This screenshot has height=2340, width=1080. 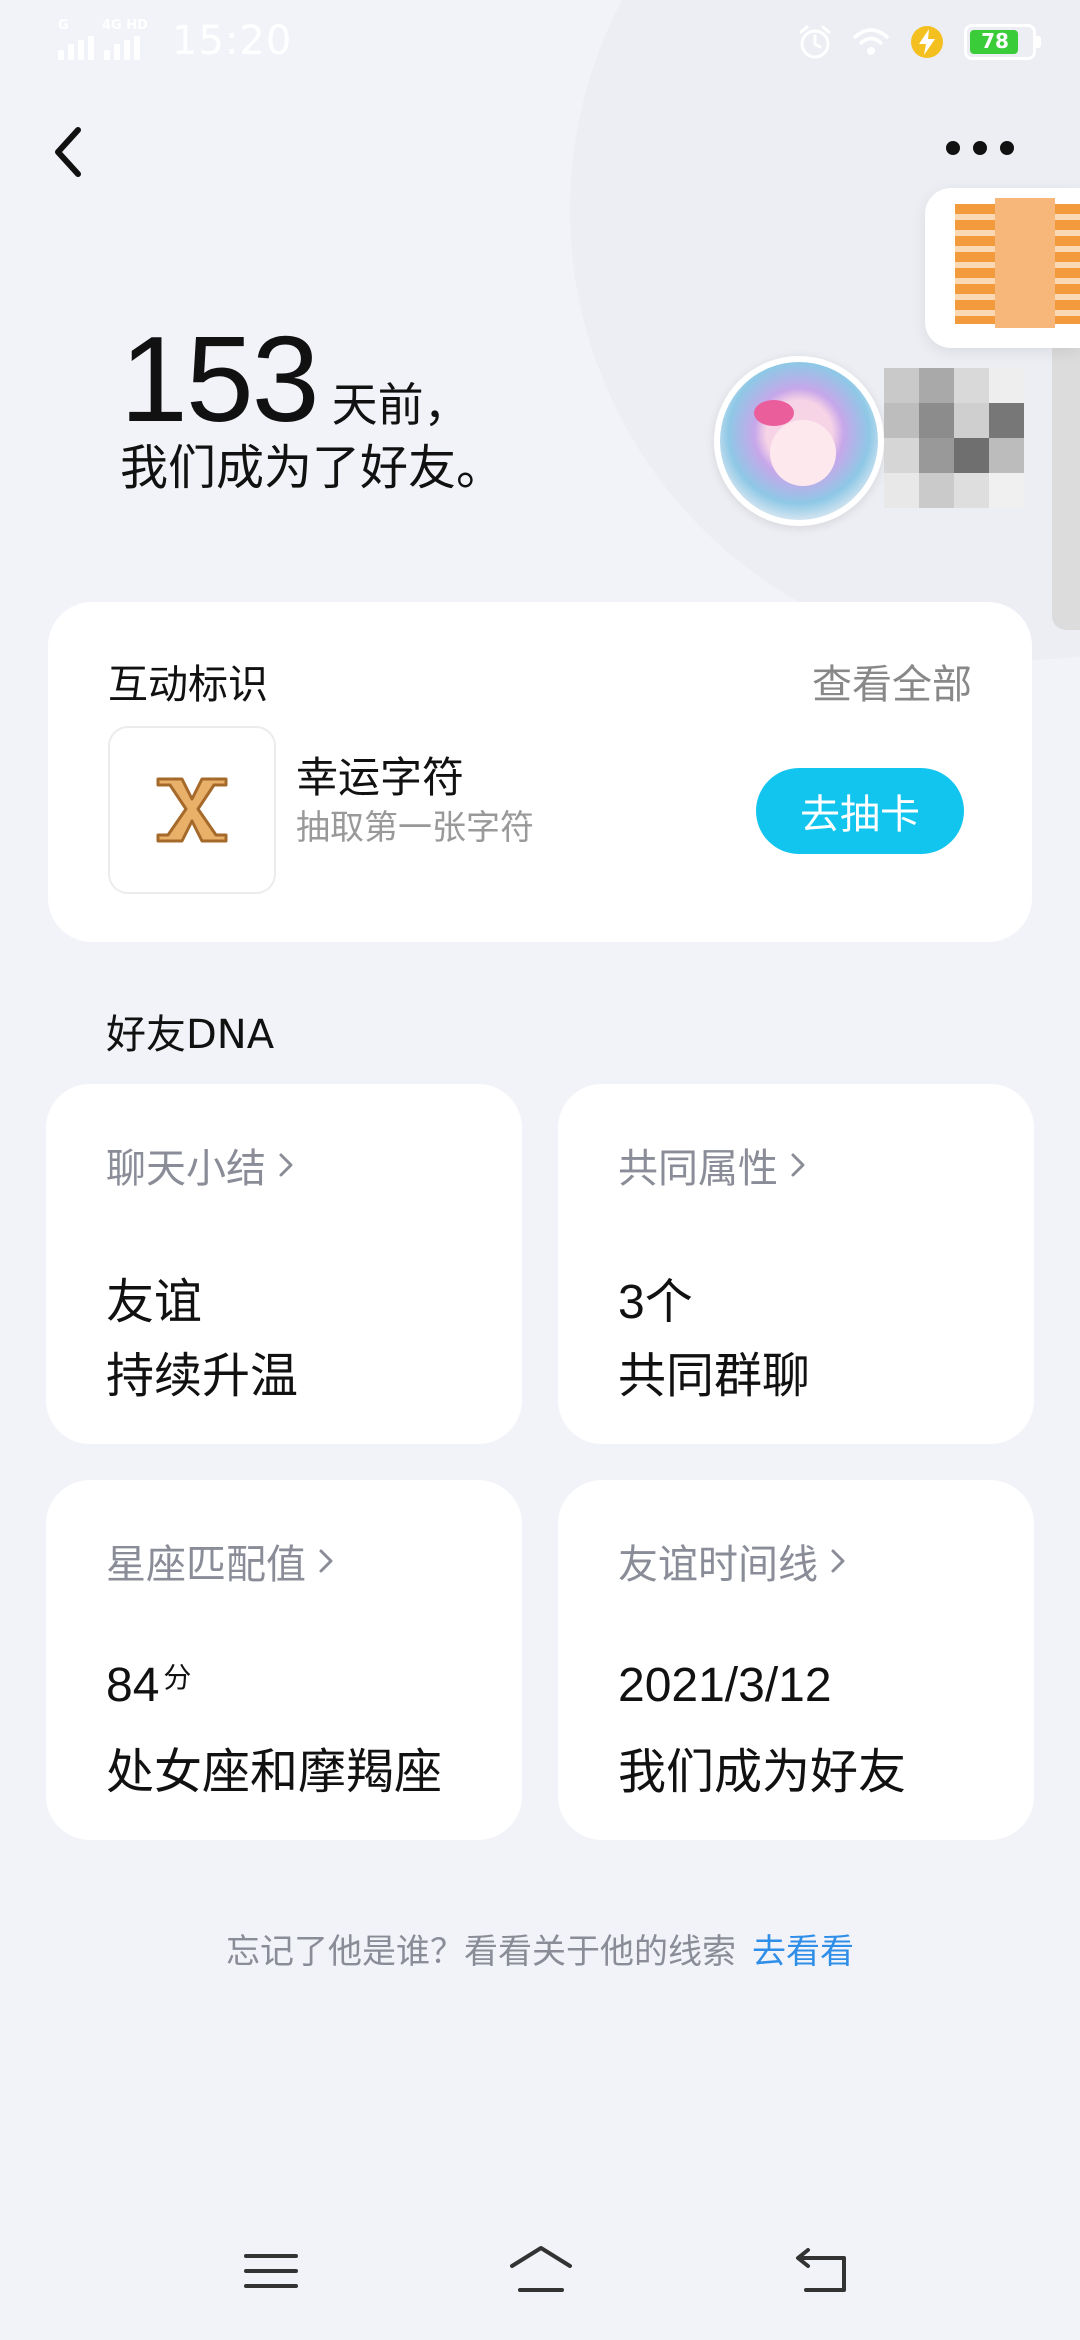 What do you see at coordinates (540, 42) in the screenshot?
I see `status-bar: G 4G HD 15:20 78` at bounding box center [540, 42].